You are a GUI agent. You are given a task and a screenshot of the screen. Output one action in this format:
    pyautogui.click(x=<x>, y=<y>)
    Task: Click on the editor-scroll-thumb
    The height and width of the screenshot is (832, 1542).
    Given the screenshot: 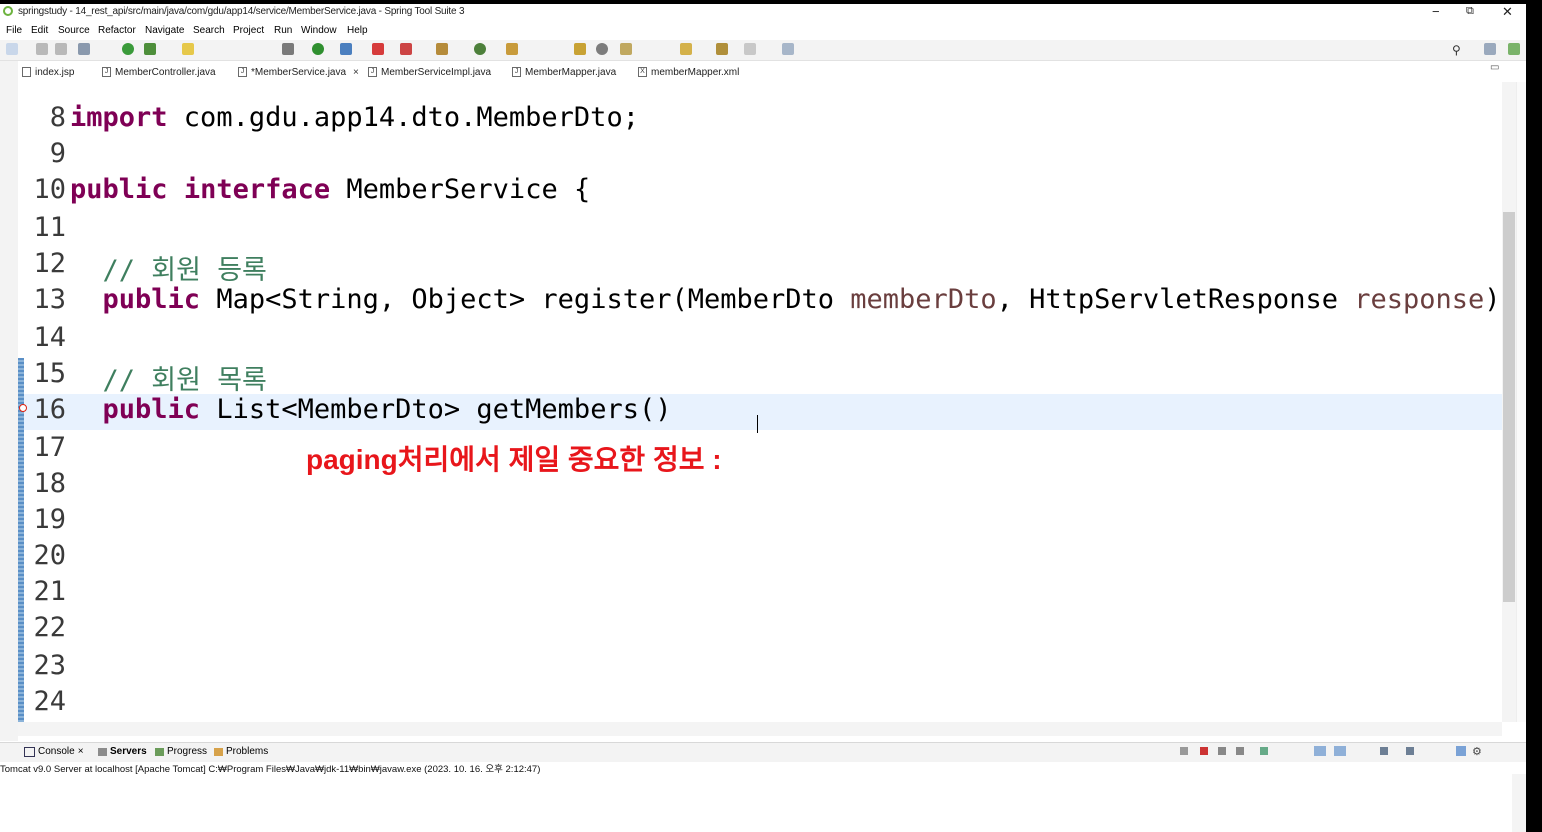 What is the action you would take?
    pyautogui.click(x=1509, y=407)
    